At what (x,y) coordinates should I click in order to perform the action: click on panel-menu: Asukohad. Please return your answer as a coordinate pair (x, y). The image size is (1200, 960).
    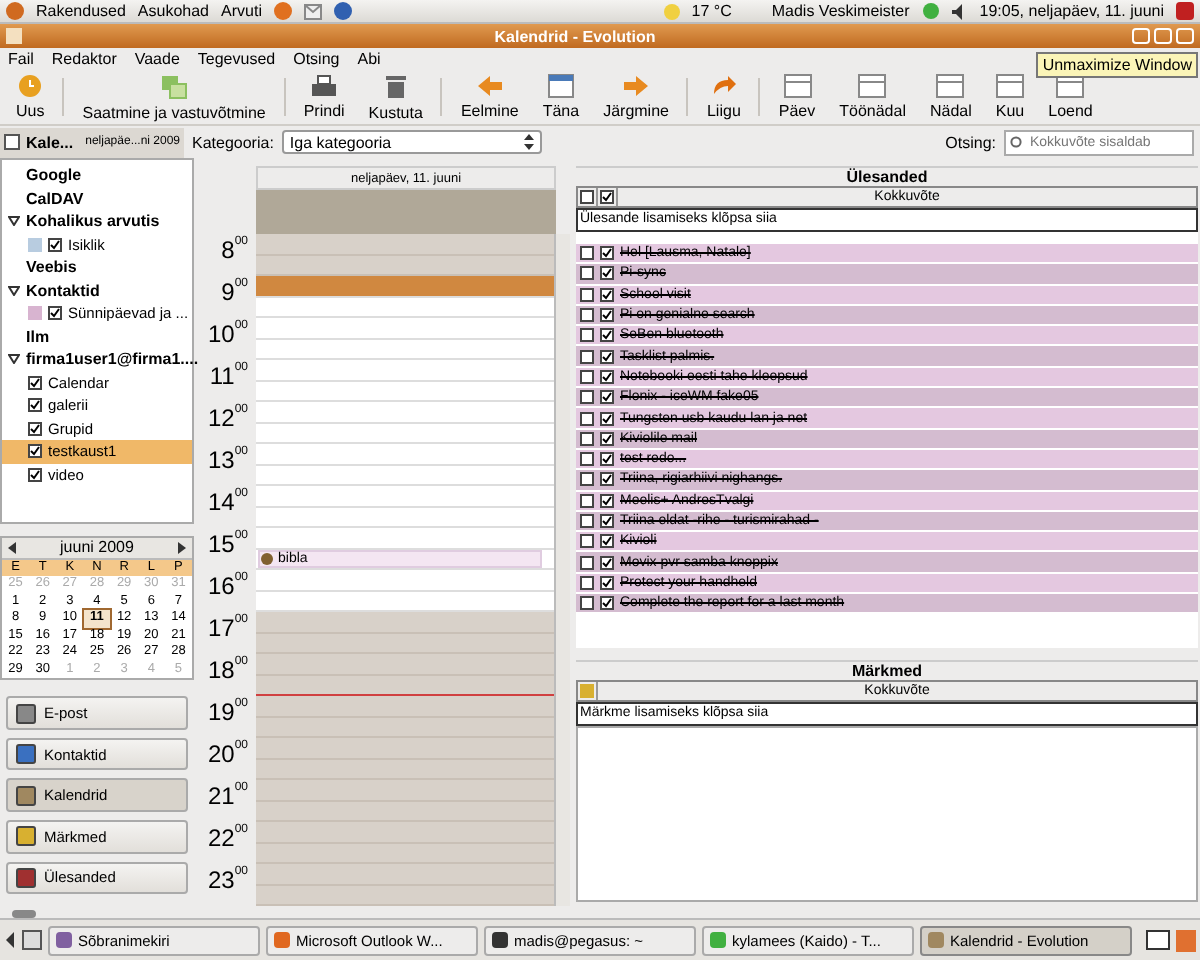
    Looking at the image, I should click on (173, 11).